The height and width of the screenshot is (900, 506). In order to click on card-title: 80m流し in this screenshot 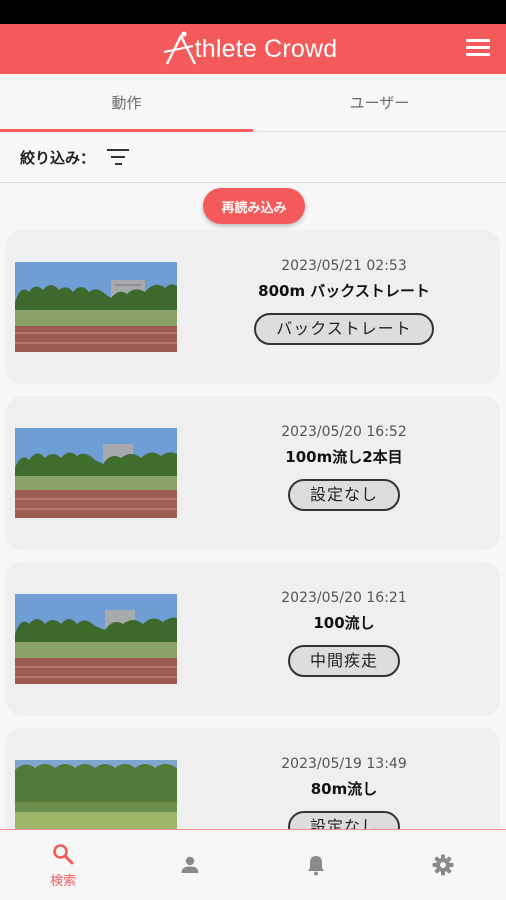, I will do `click(344, 789)`.